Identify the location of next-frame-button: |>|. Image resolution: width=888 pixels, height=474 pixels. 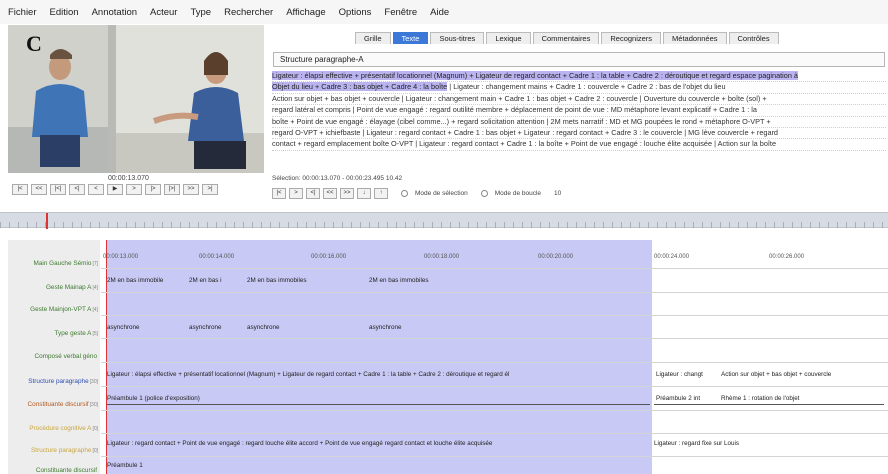
(172, 189).